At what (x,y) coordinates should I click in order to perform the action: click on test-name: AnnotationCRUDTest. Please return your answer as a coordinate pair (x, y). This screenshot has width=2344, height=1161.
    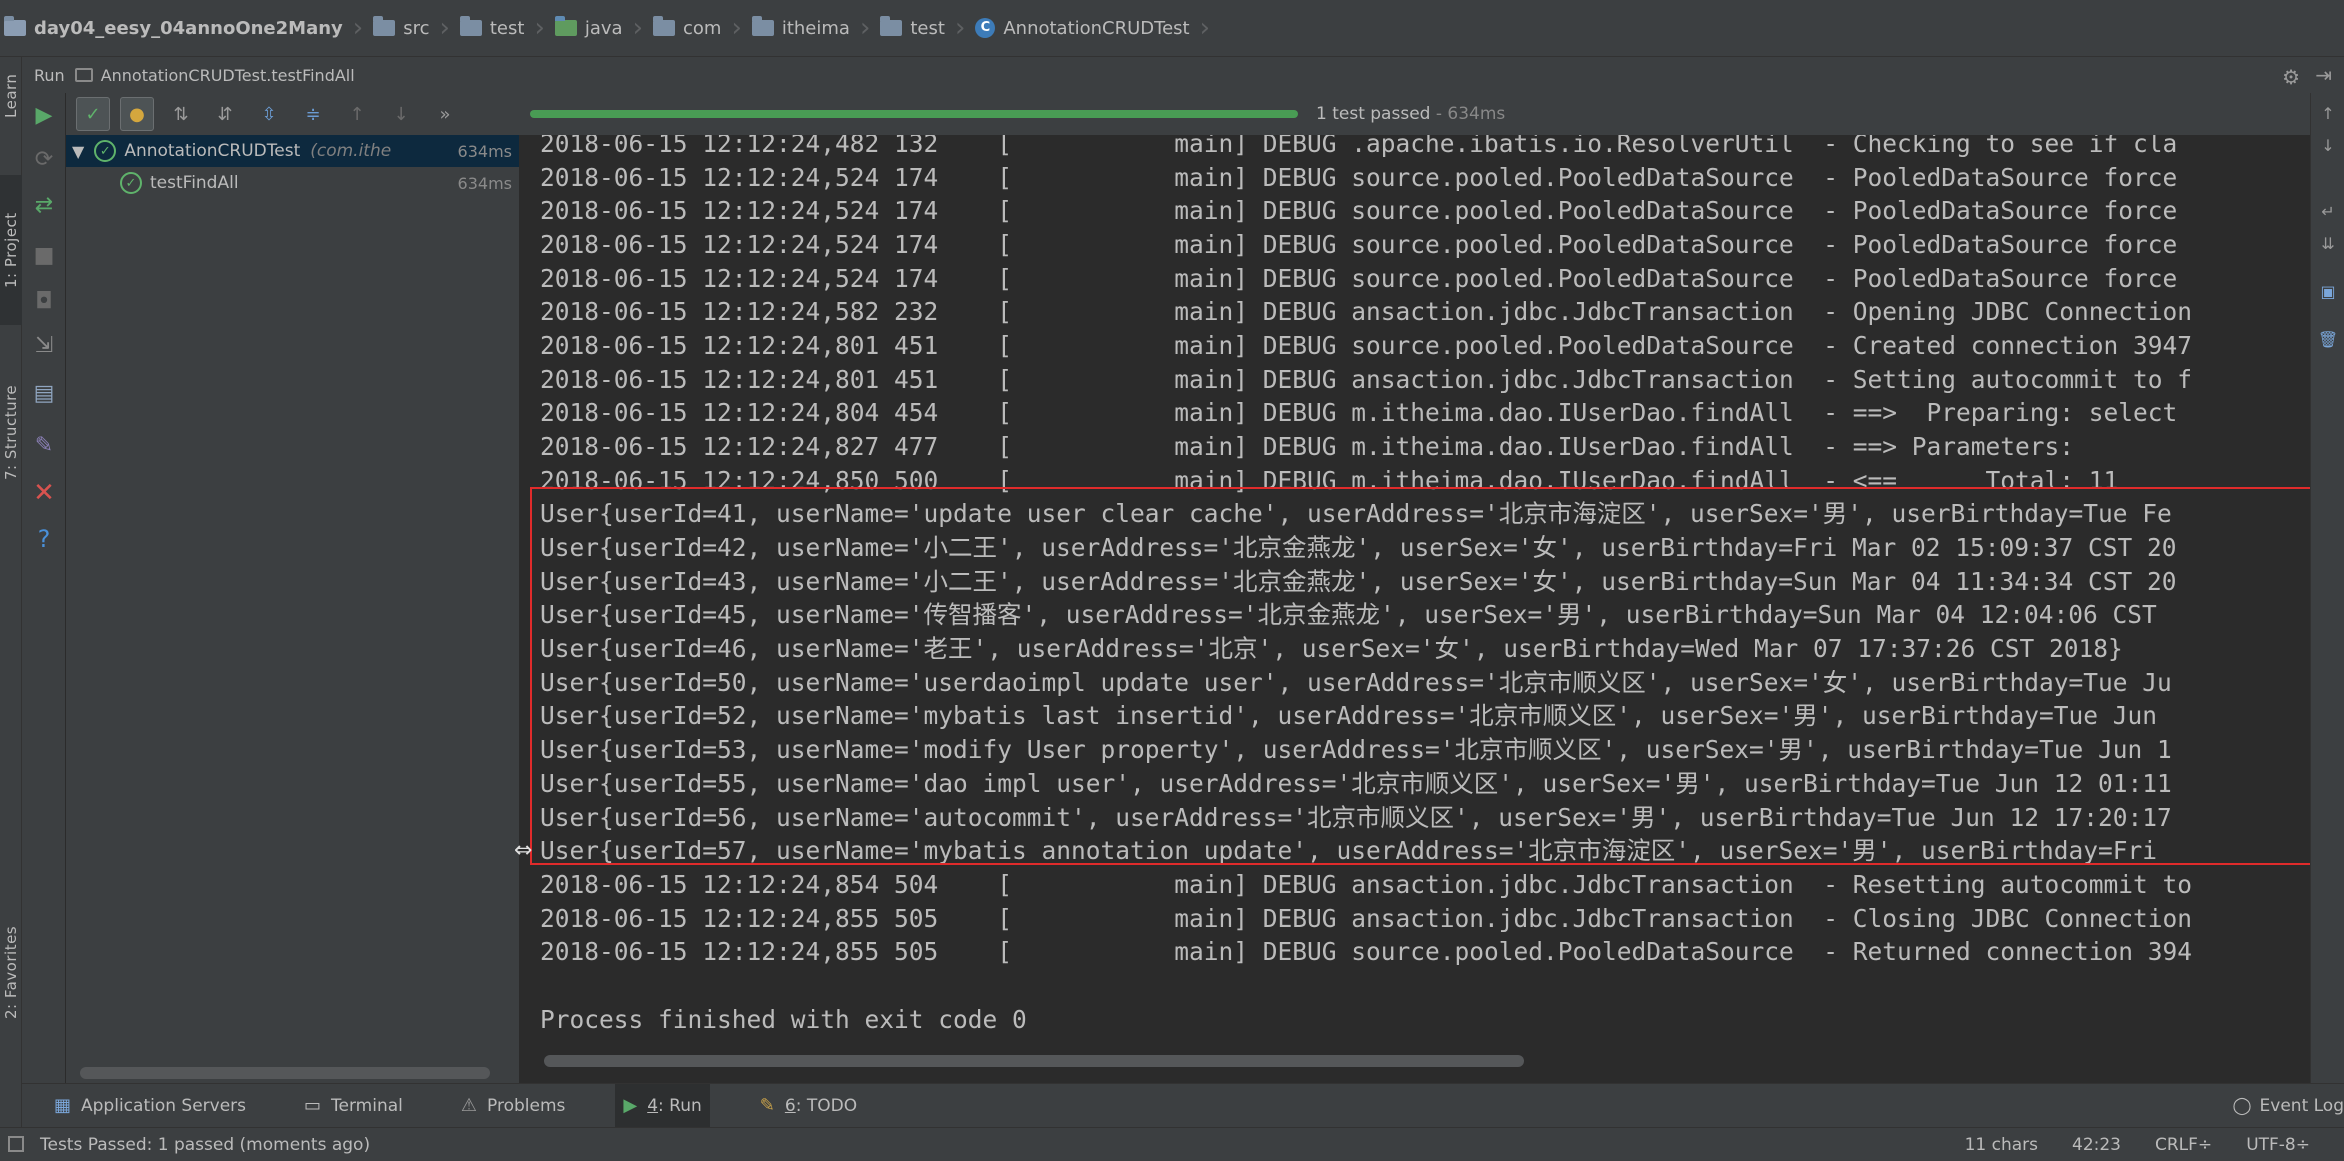
    Looking at the image, I should click on (212, 151).